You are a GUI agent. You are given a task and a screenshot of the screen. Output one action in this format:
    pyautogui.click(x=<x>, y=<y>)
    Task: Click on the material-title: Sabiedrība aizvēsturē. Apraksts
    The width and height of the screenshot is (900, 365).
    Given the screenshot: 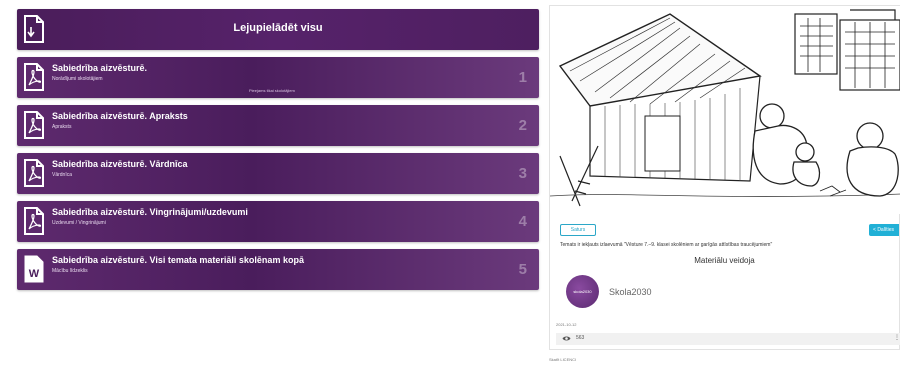 What is the action you would take?
    pyautogui.click(x=120, y=116)
    